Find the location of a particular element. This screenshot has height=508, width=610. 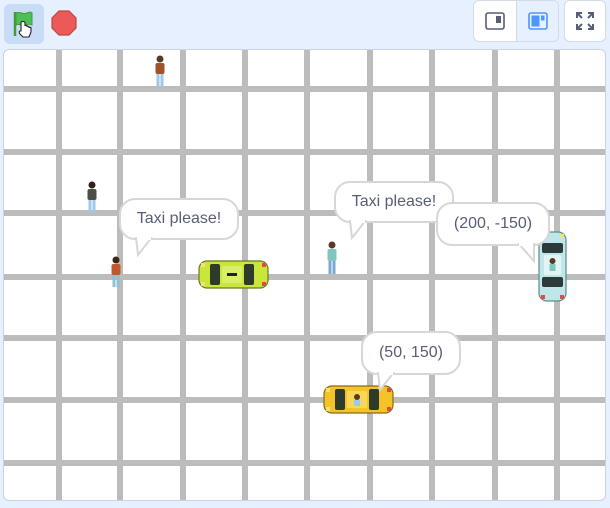

green-flag-icon is located at coordinates (23, 24).